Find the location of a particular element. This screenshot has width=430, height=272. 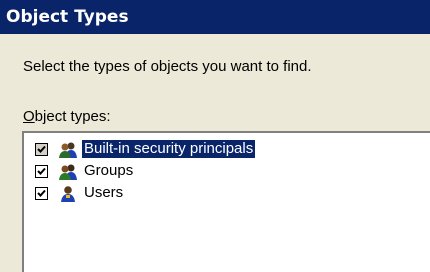

list-item-groups: Groups is located at coordinates (224, 172).